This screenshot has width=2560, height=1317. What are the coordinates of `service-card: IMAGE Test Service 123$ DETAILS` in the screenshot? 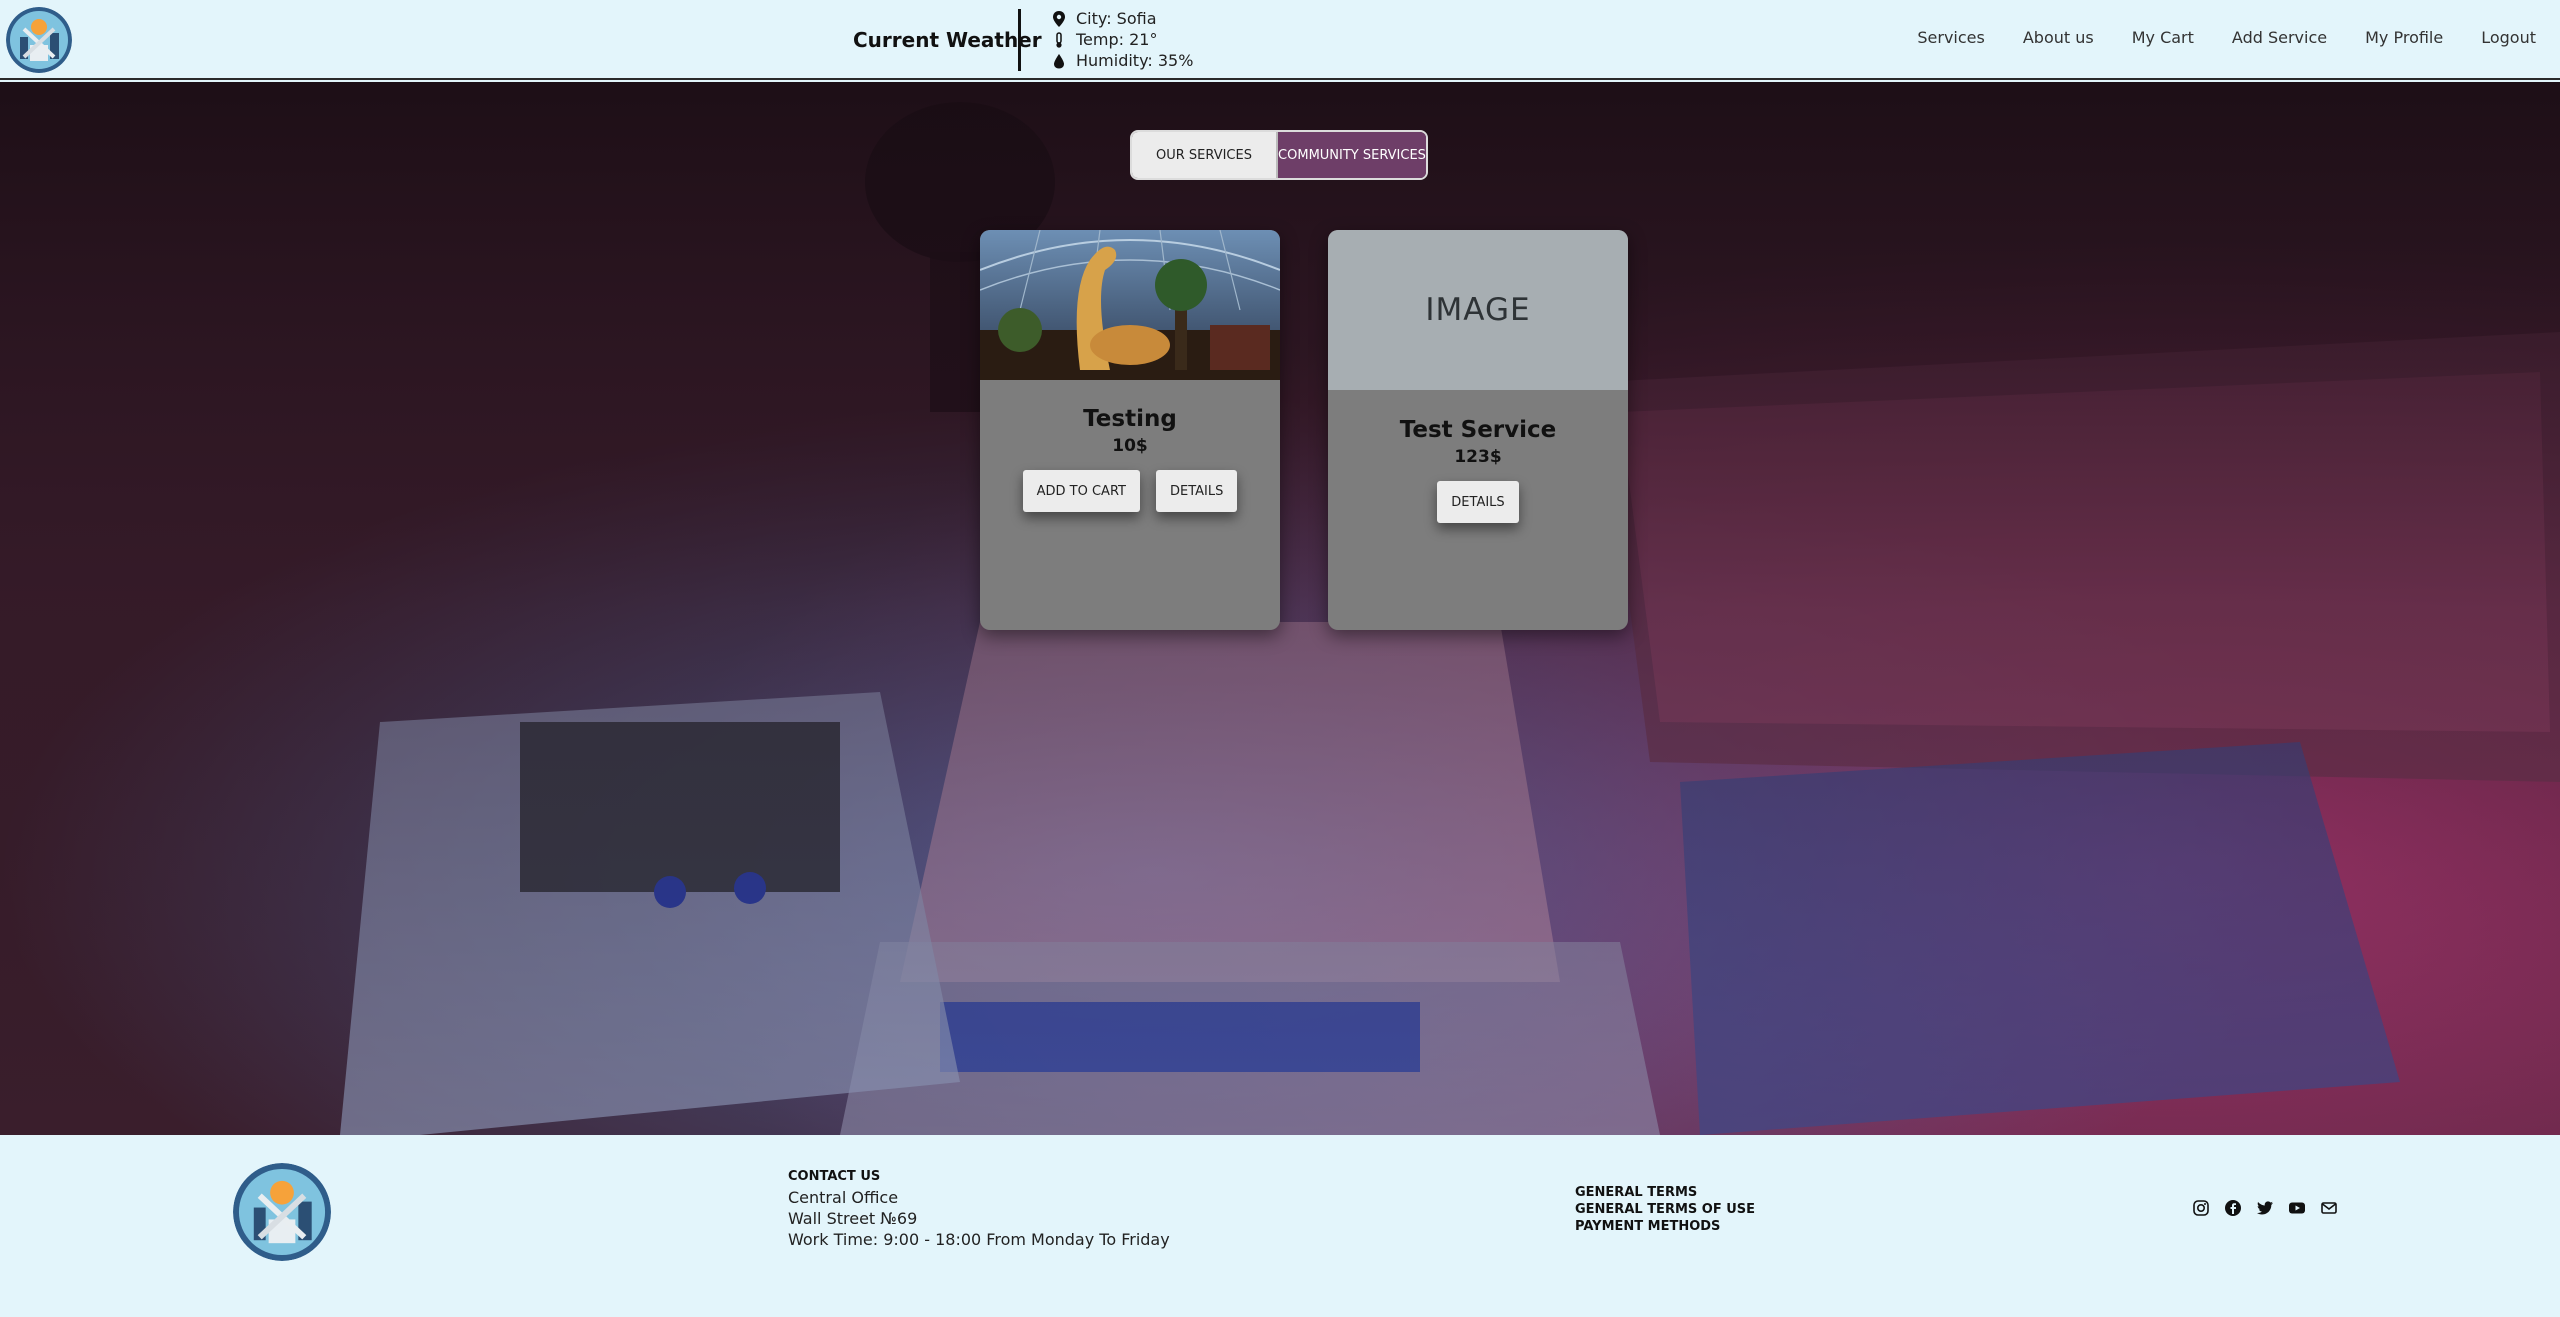 It's located at (1478, 430).